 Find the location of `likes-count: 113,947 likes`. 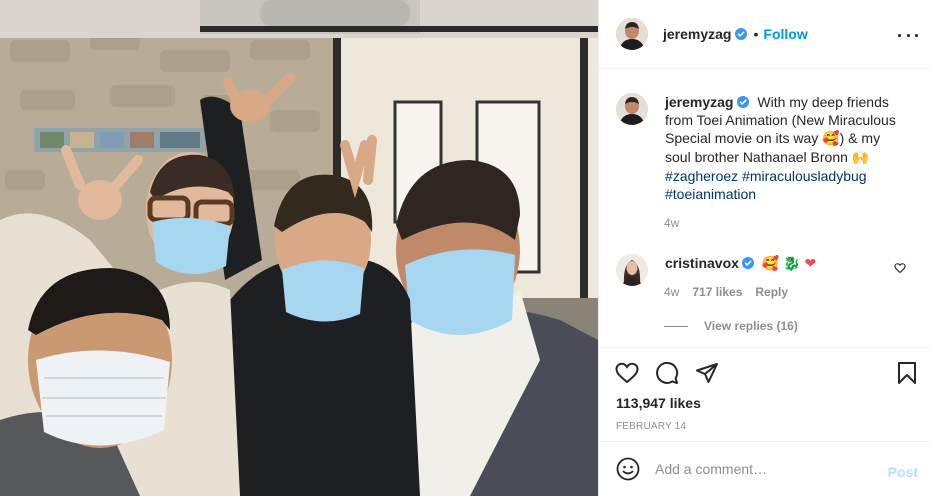

likes-count: 113,947 likes is located at coordinates (658, 403).